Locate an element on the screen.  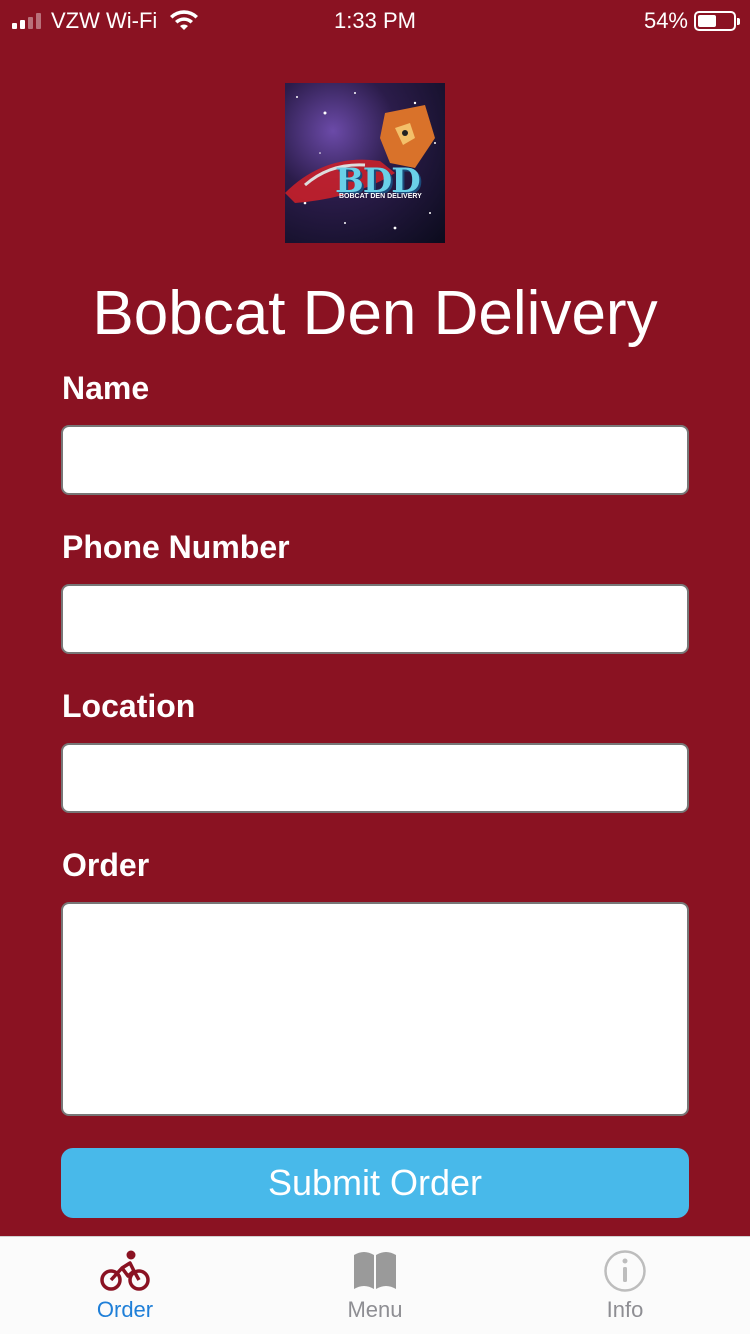
battery-icon is located at coordinates (717, 21).